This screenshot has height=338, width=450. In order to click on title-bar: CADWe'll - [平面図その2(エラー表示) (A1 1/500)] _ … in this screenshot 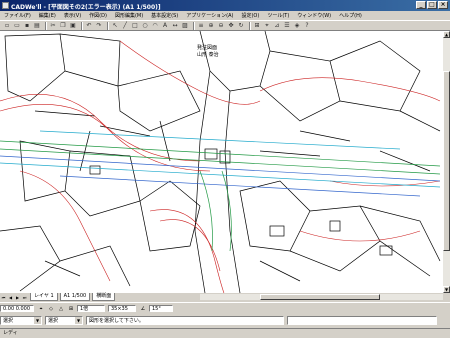, I will do `click(225, 5)`.